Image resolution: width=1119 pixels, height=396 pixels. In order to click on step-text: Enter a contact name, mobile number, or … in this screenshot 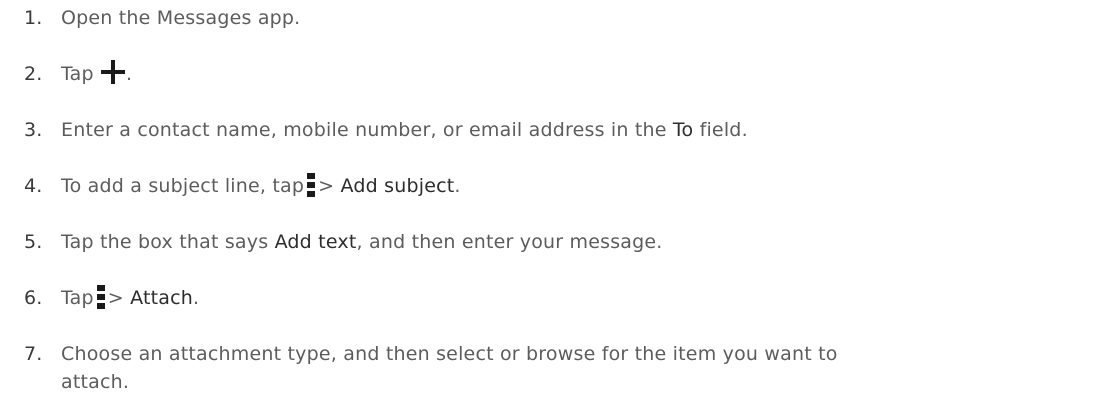, I will do `click(367, 130)`.